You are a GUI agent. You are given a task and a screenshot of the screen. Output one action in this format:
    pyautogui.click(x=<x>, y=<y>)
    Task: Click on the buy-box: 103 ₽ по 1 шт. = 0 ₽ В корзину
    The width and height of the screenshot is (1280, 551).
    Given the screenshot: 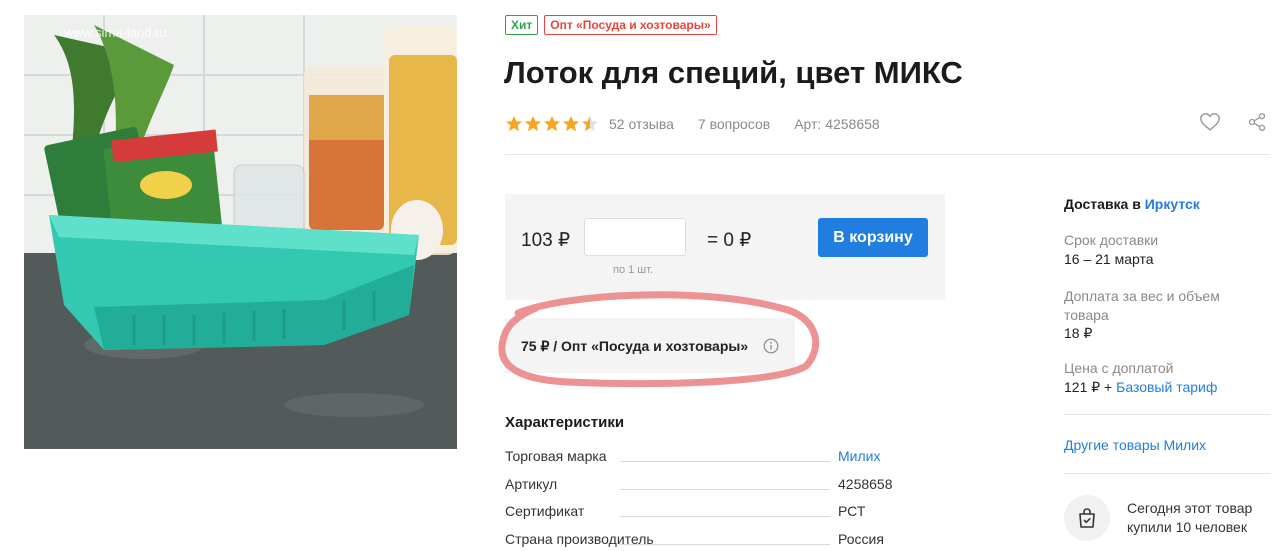 What is the action you would take?
    pyautogui.click(x=725, y=247)
    